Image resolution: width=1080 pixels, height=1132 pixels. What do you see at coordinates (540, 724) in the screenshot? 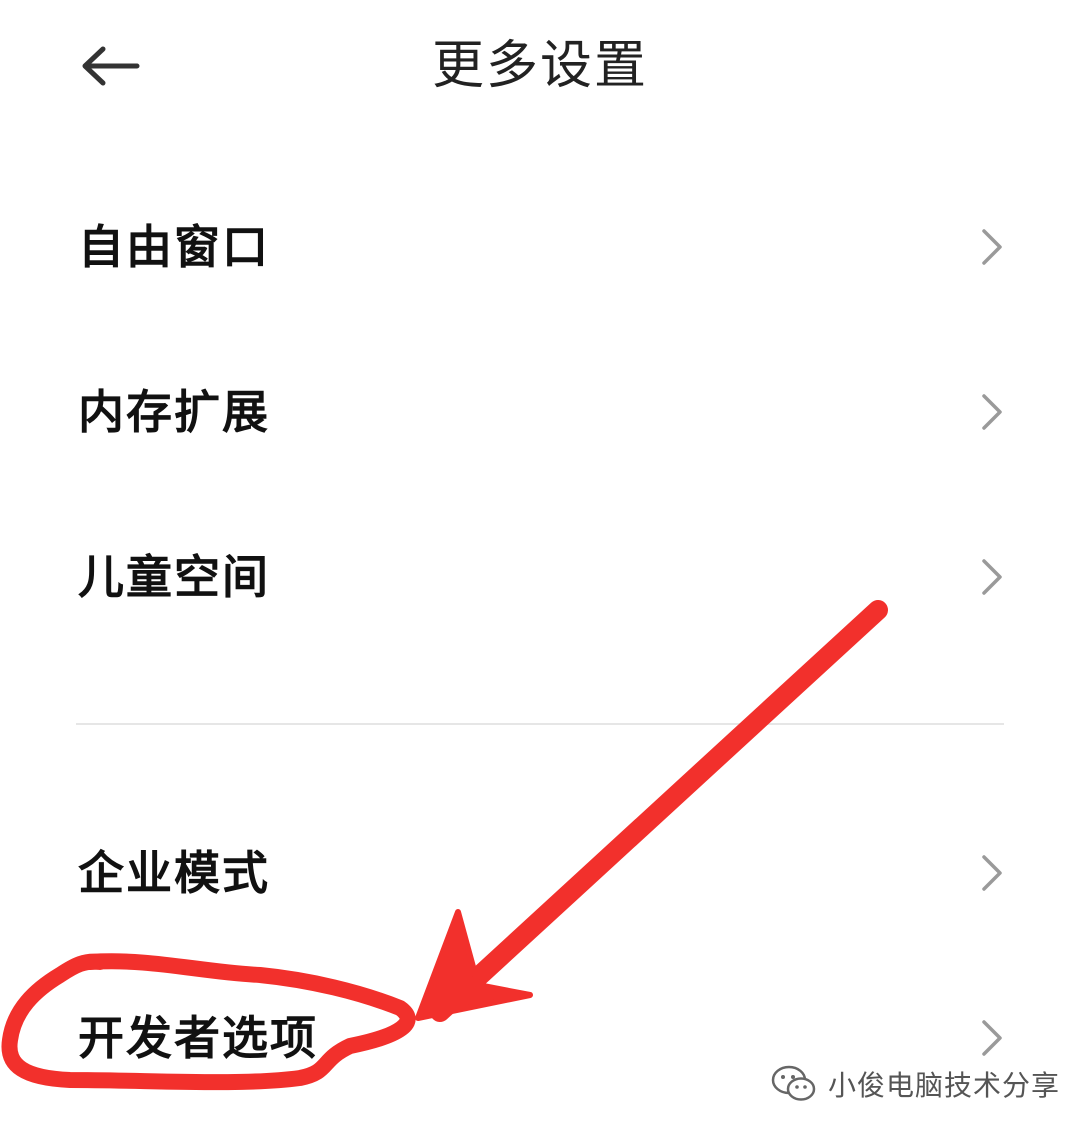
I see `section-divider` at bounding box center [540, 724].